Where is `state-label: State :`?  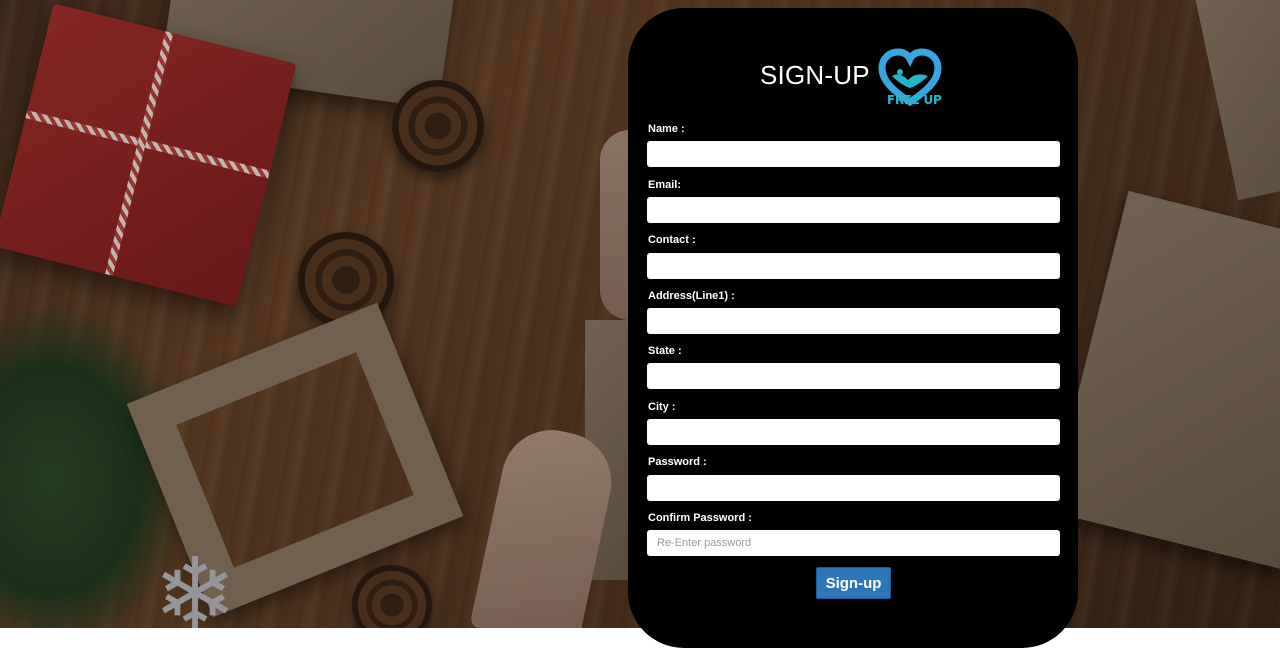 state-label: State : is located at coordinates (665, 351).